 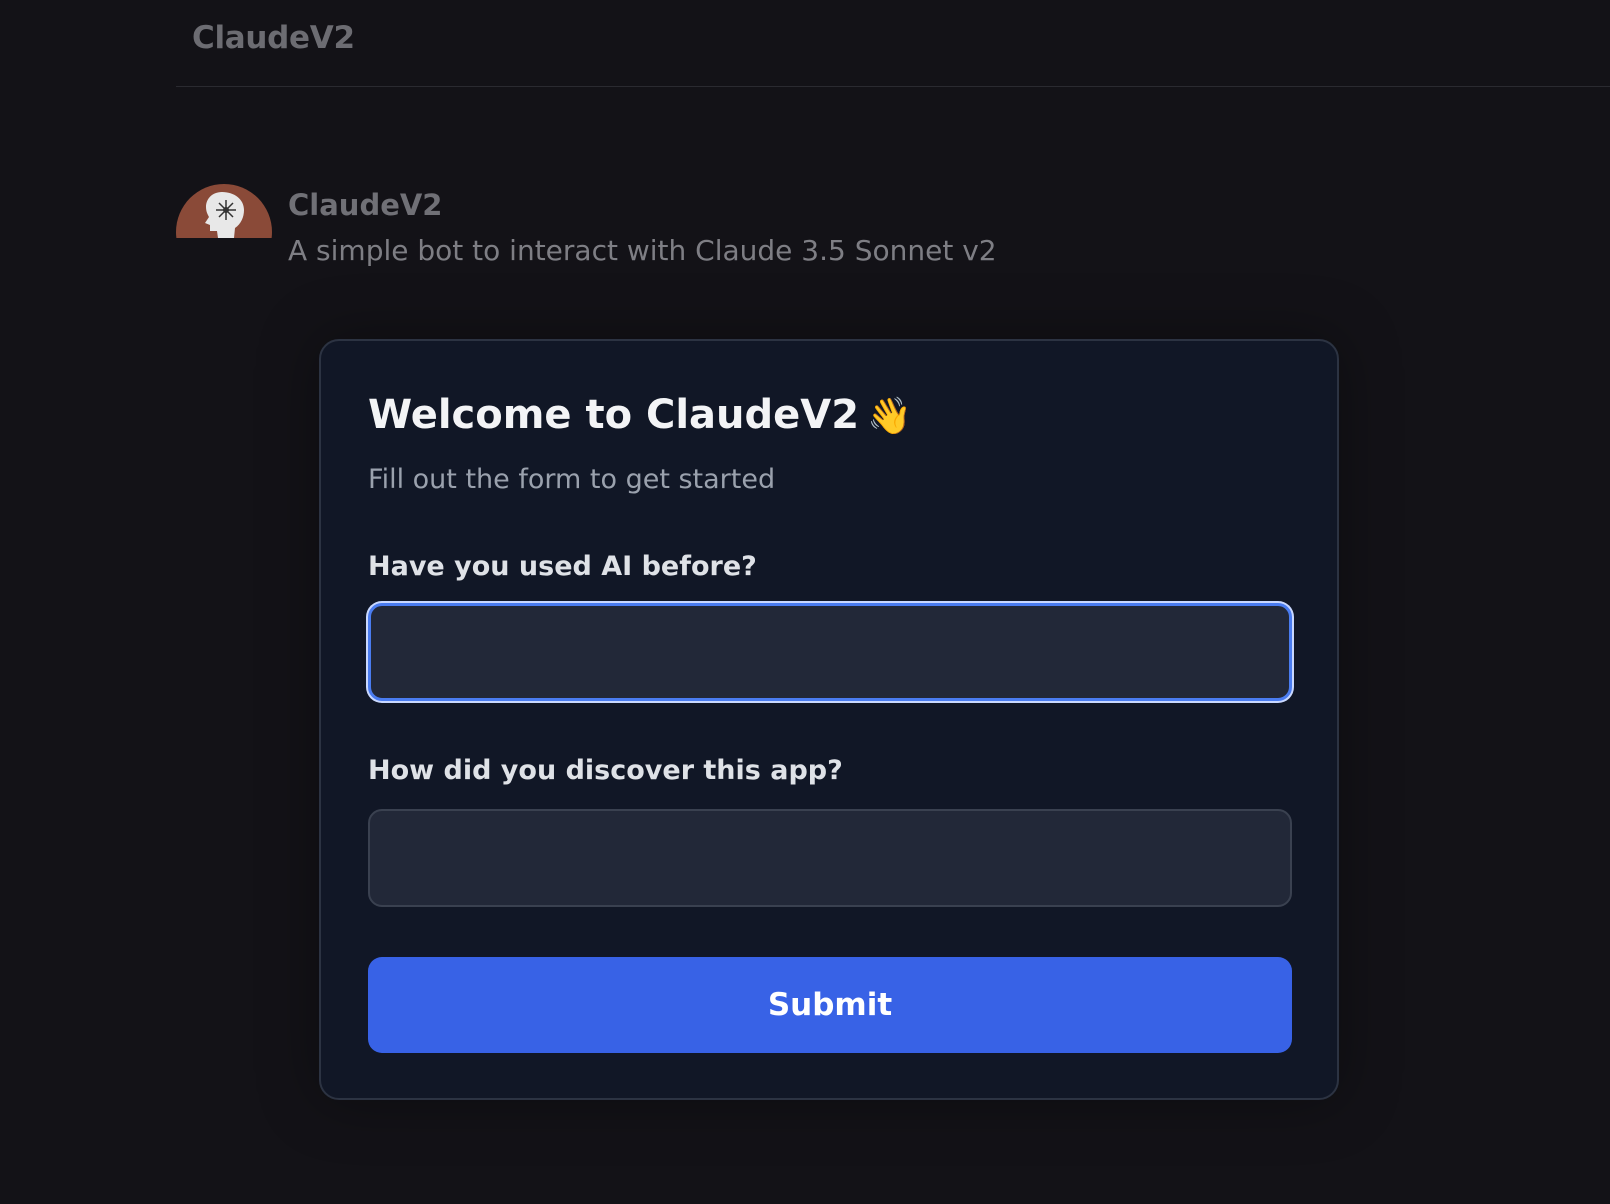 What do you see at coordinates (562, 566) in the screenshot?
I see `ai-experience-label: Have you used AI before?` at bounding box center [562, 566].